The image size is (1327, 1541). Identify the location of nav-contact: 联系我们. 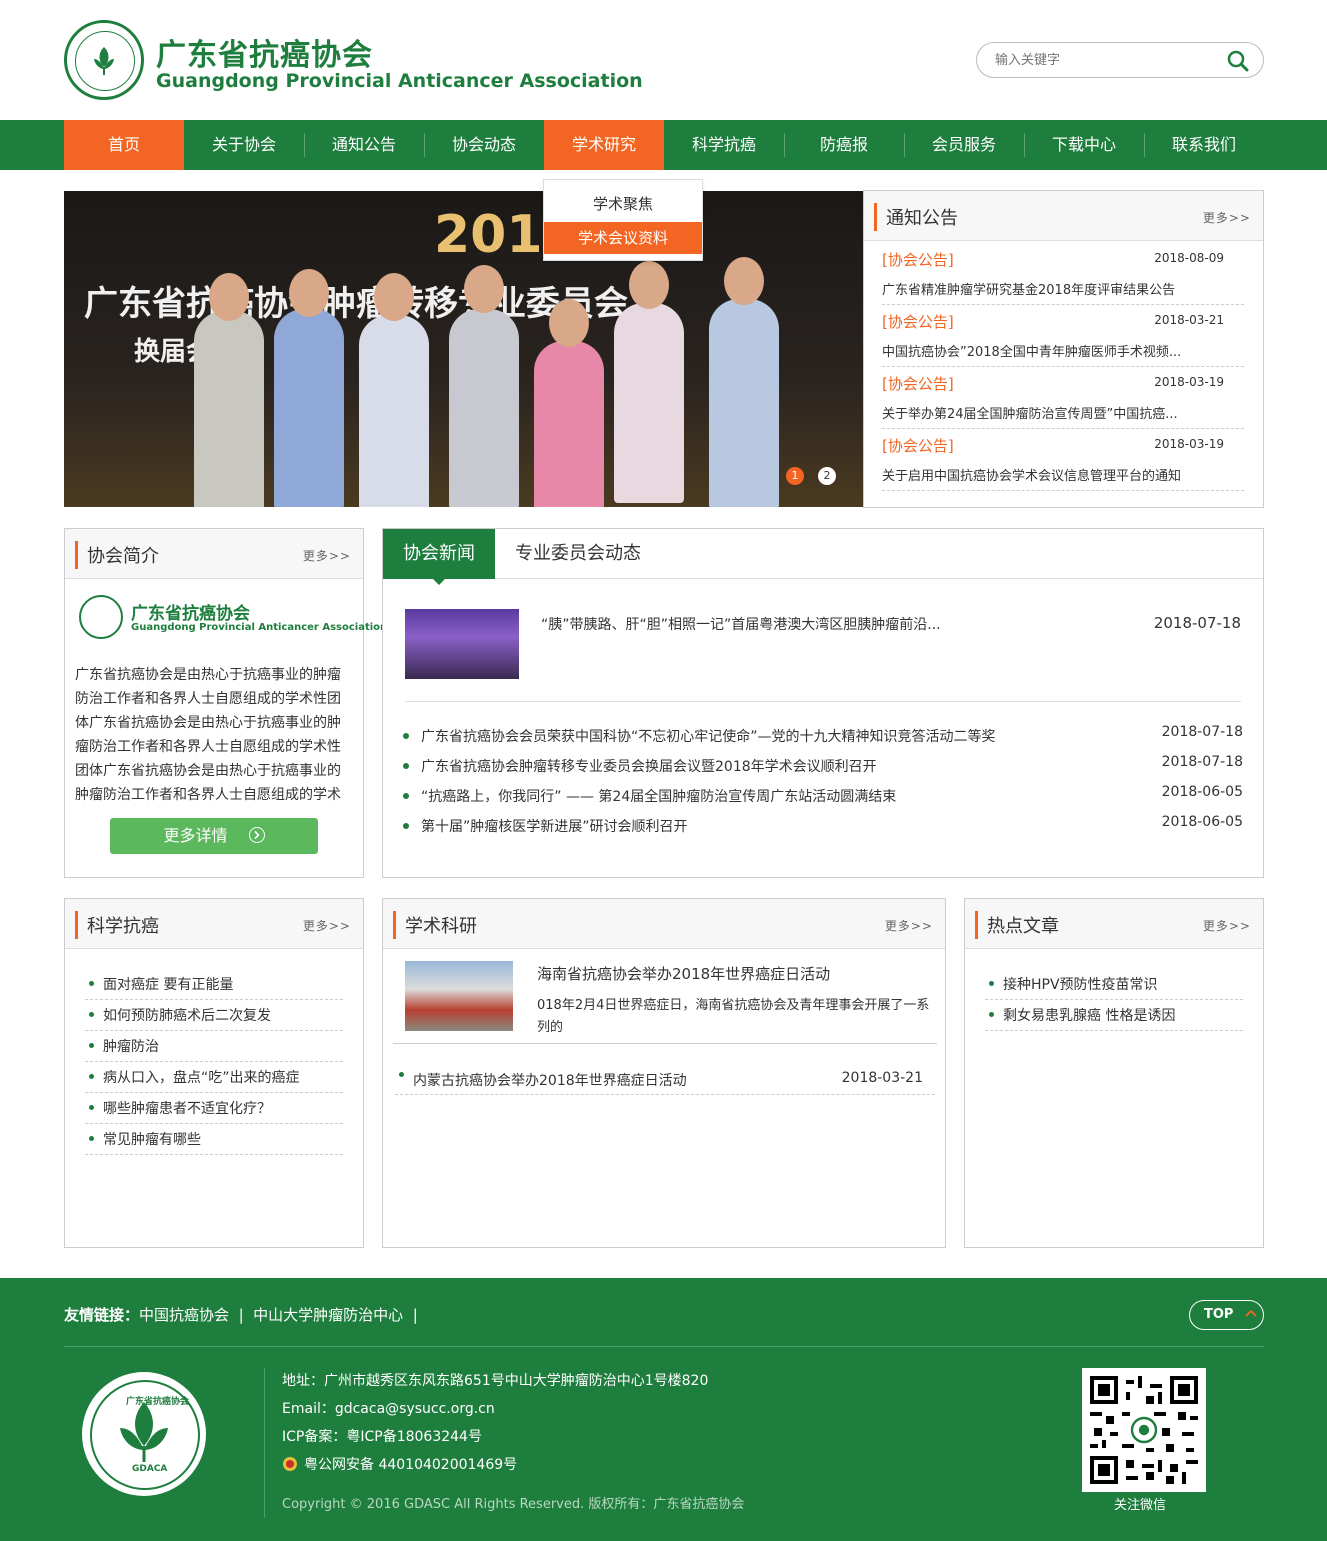
(1204, 145).